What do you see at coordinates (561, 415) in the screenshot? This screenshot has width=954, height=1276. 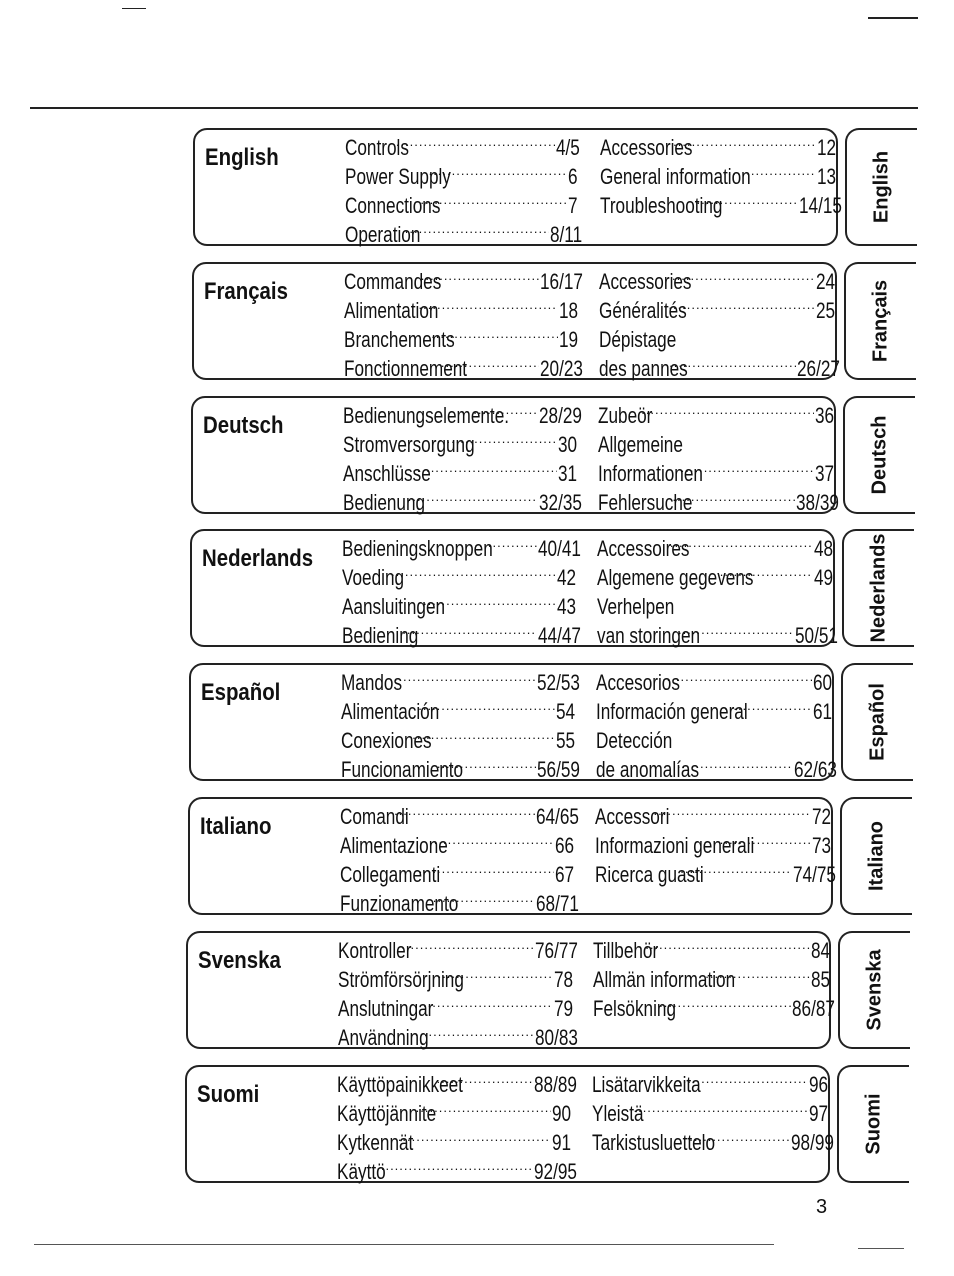 I see `entry-page: 28/29` at bounding box center [561, 415].